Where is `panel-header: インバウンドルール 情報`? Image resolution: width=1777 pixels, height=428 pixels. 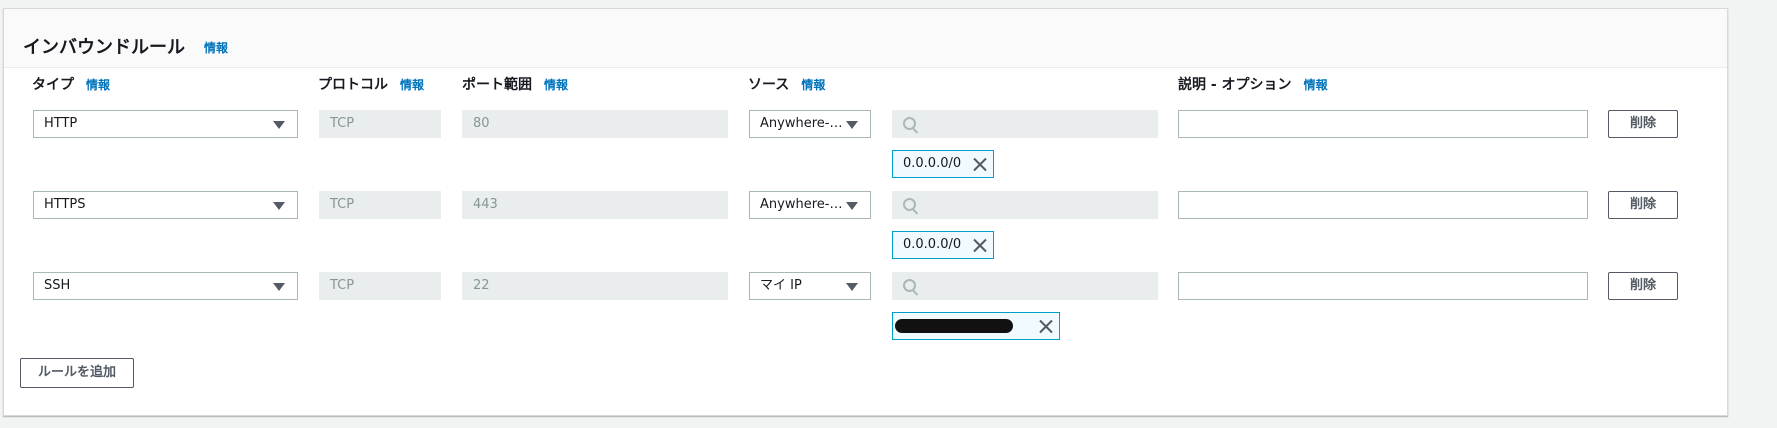 panel-header: インバウンドルール 情報 is located at coordinates (865, 38).